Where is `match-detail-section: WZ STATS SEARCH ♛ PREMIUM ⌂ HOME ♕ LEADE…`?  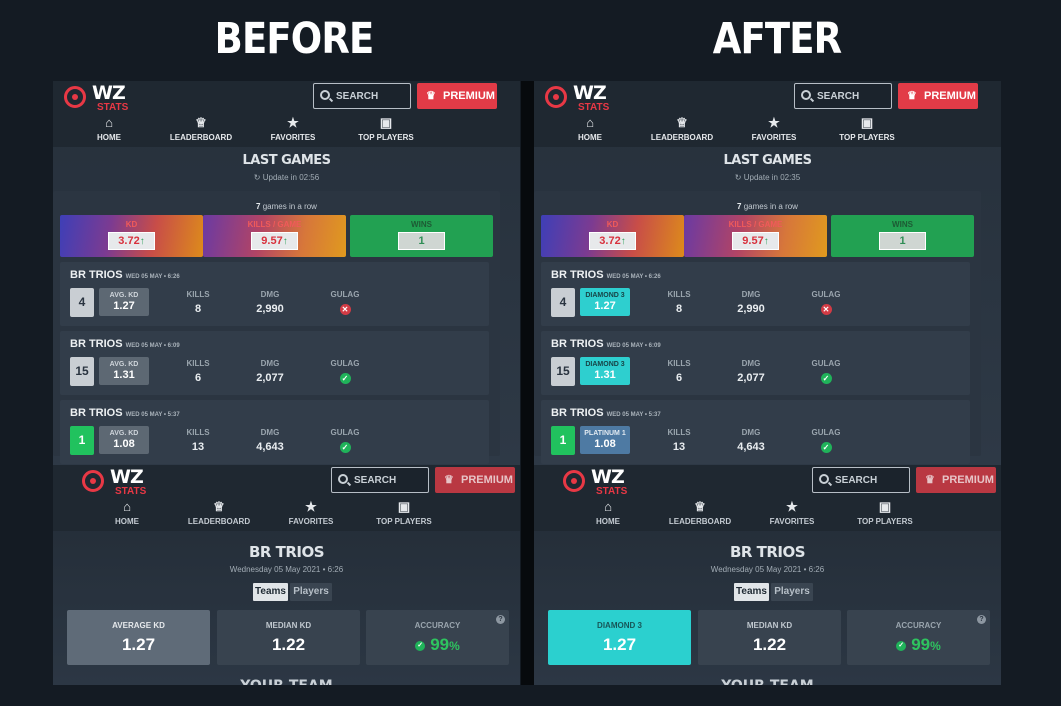 match-detail-section: WZ STATS SEARCH ♛ PREMIUM ⌂ HOME ♕ LEADE… is located at coordinates (767, 575).